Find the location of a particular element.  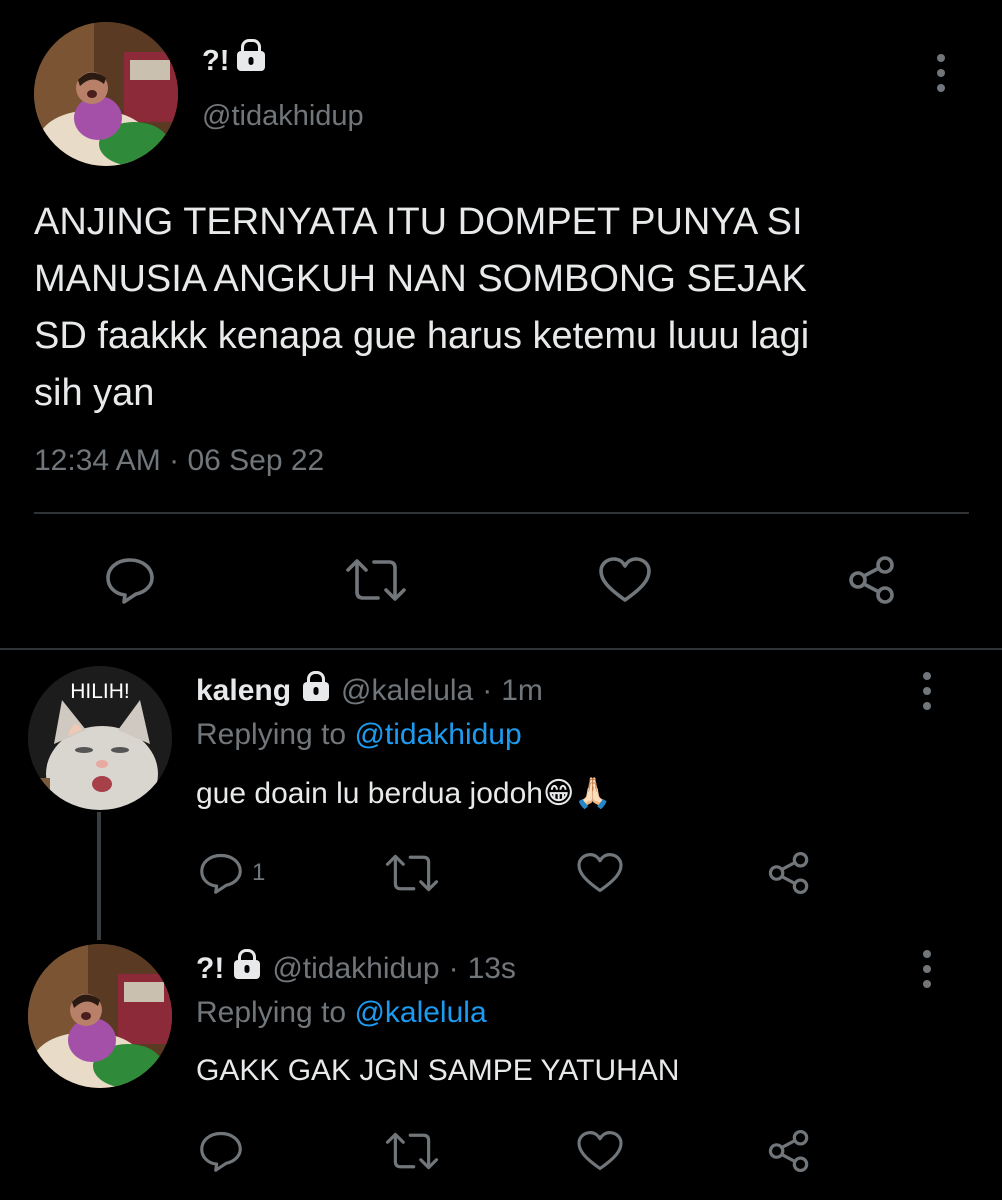

replying-to: Replying to @kalelula is located at coordinates (341, 1013).